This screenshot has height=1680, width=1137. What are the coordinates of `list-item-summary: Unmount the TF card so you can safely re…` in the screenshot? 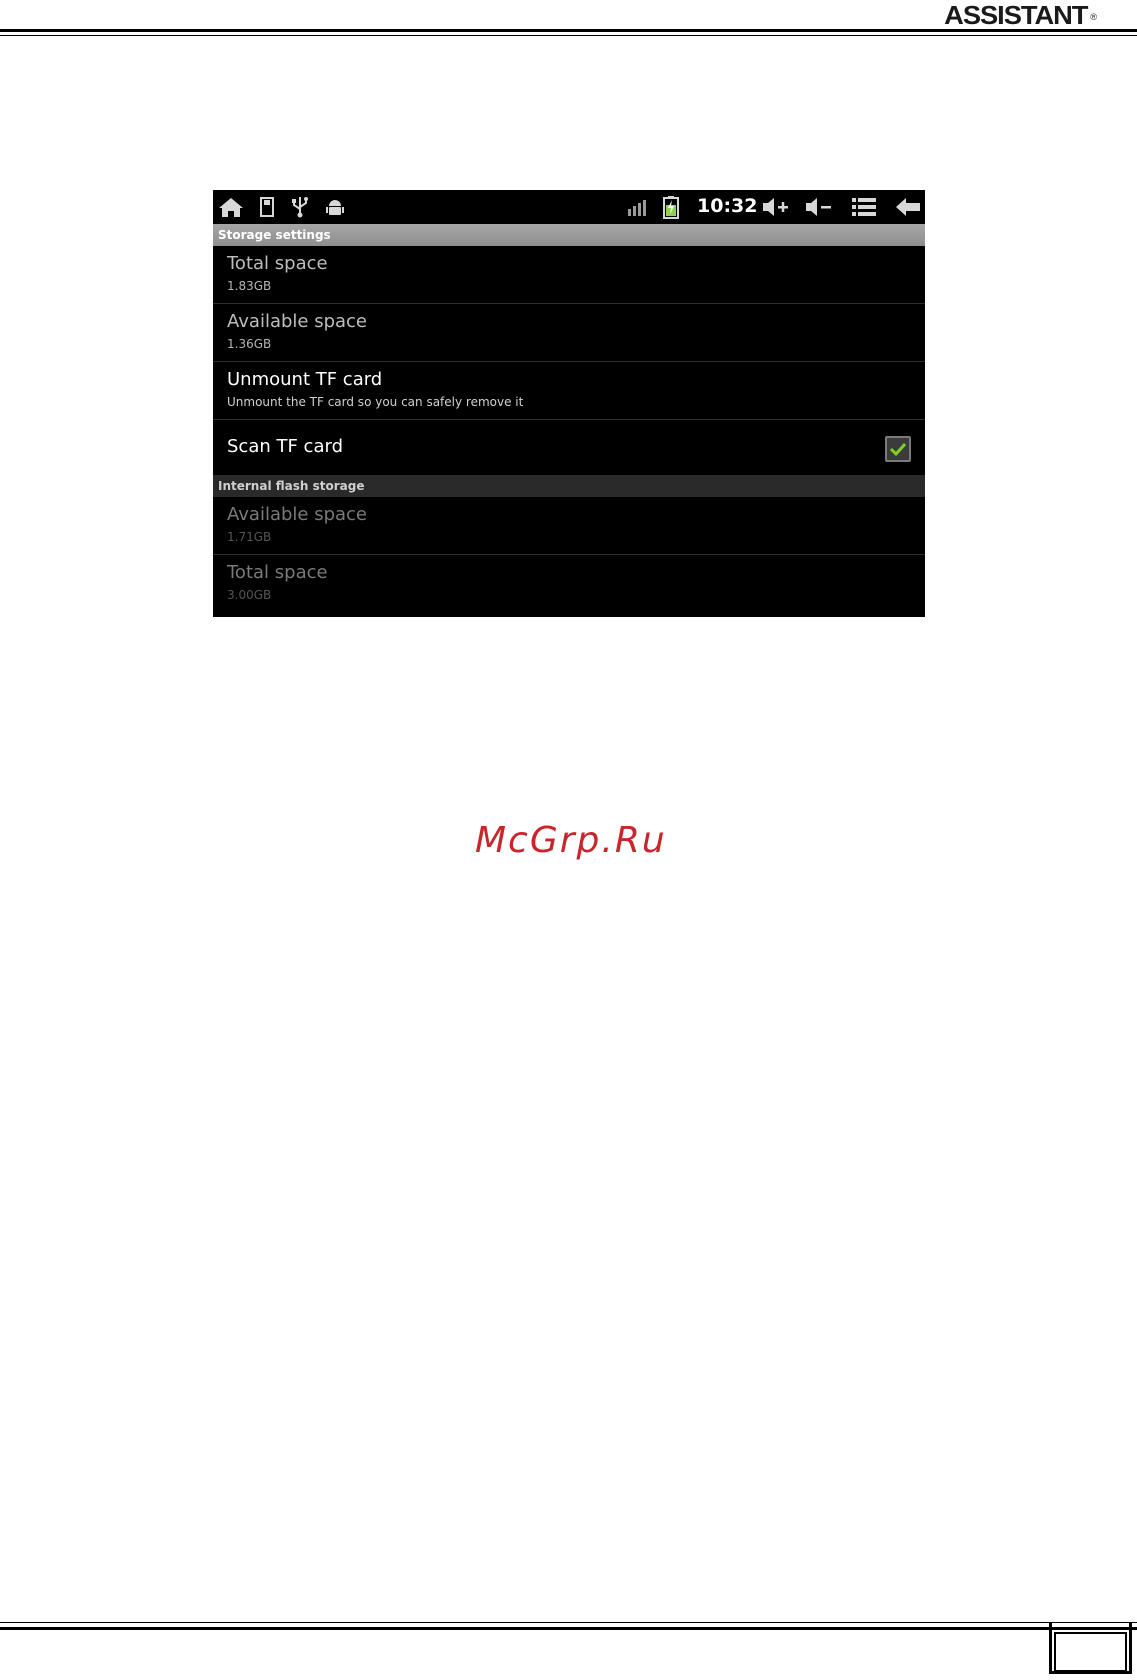 It's located at (375, 402).